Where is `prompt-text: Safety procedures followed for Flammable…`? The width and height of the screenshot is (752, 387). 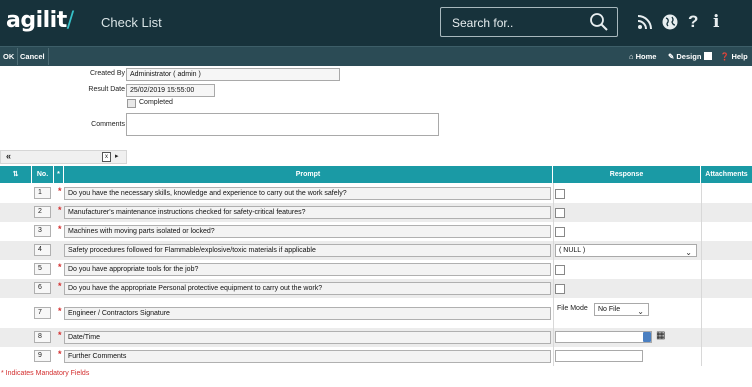
prompt-text: Safety procedures followed for Flammable… is located at coordinates (307, 250).